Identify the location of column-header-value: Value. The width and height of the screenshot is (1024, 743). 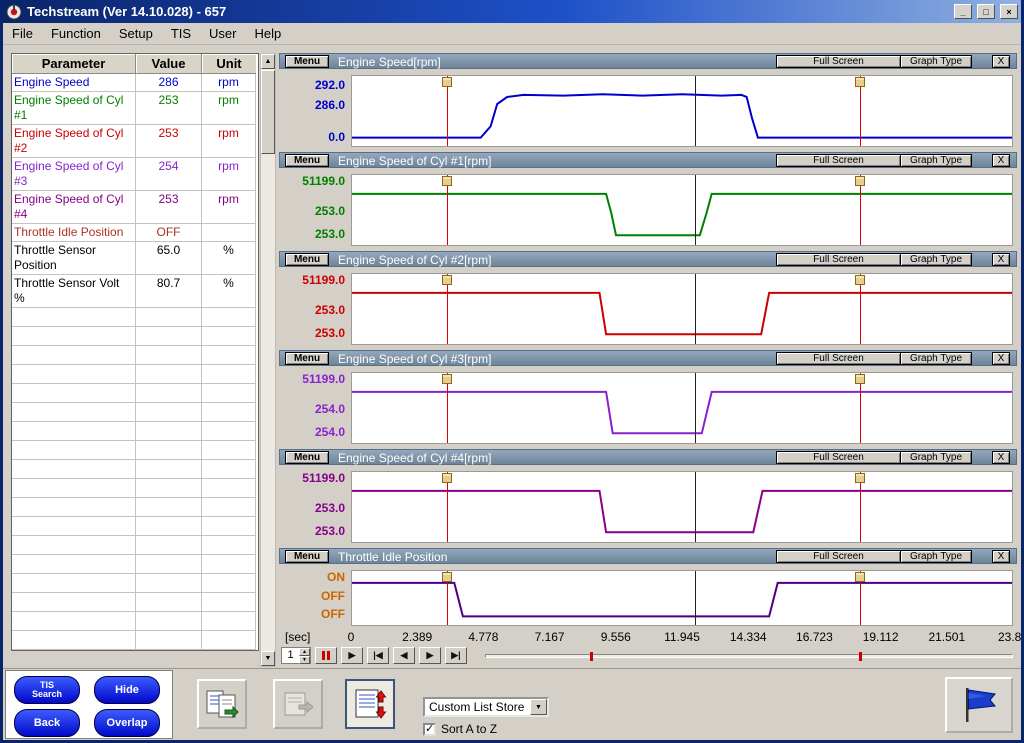
(169, 64).